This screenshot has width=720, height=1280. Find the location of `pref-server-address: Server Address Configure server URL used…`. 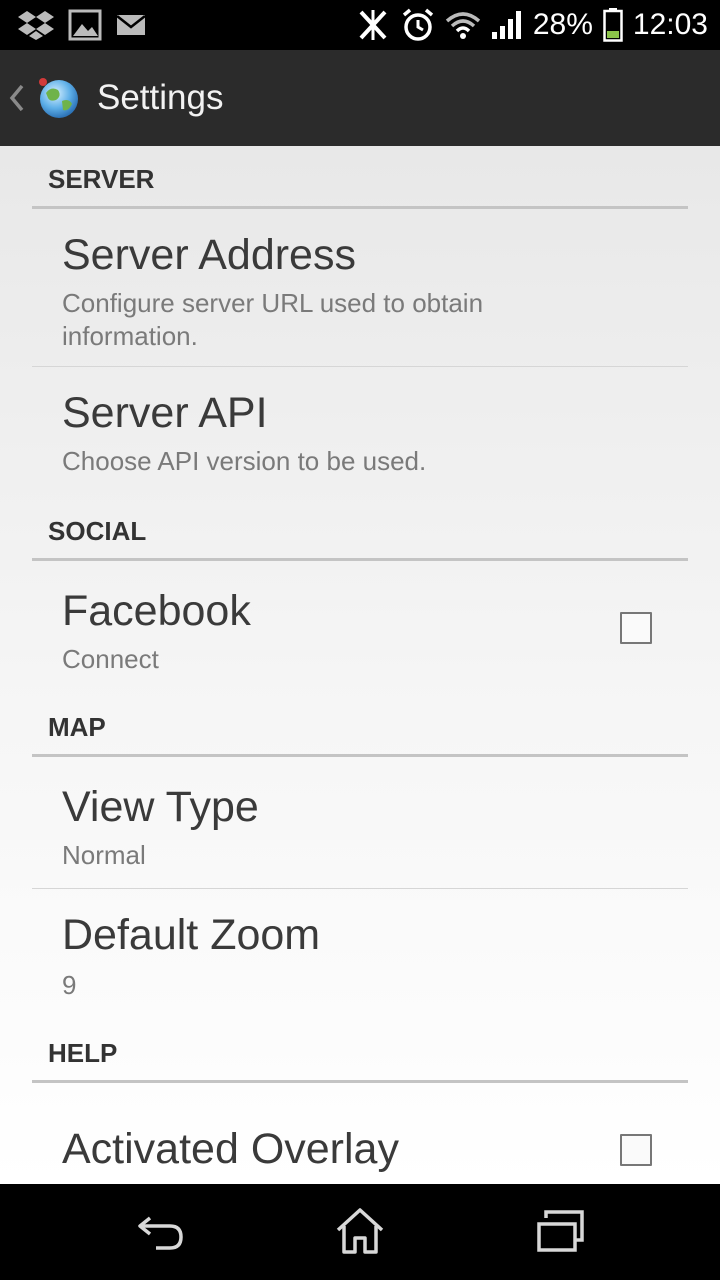

pref-server-address: Server Address Configure server URL used… is located at coordinates (360, 287).